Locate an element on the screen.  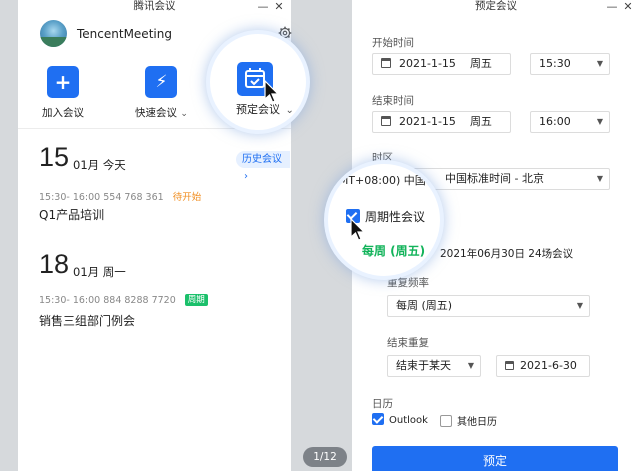
gear-icon is located at coordinates (285, 33).